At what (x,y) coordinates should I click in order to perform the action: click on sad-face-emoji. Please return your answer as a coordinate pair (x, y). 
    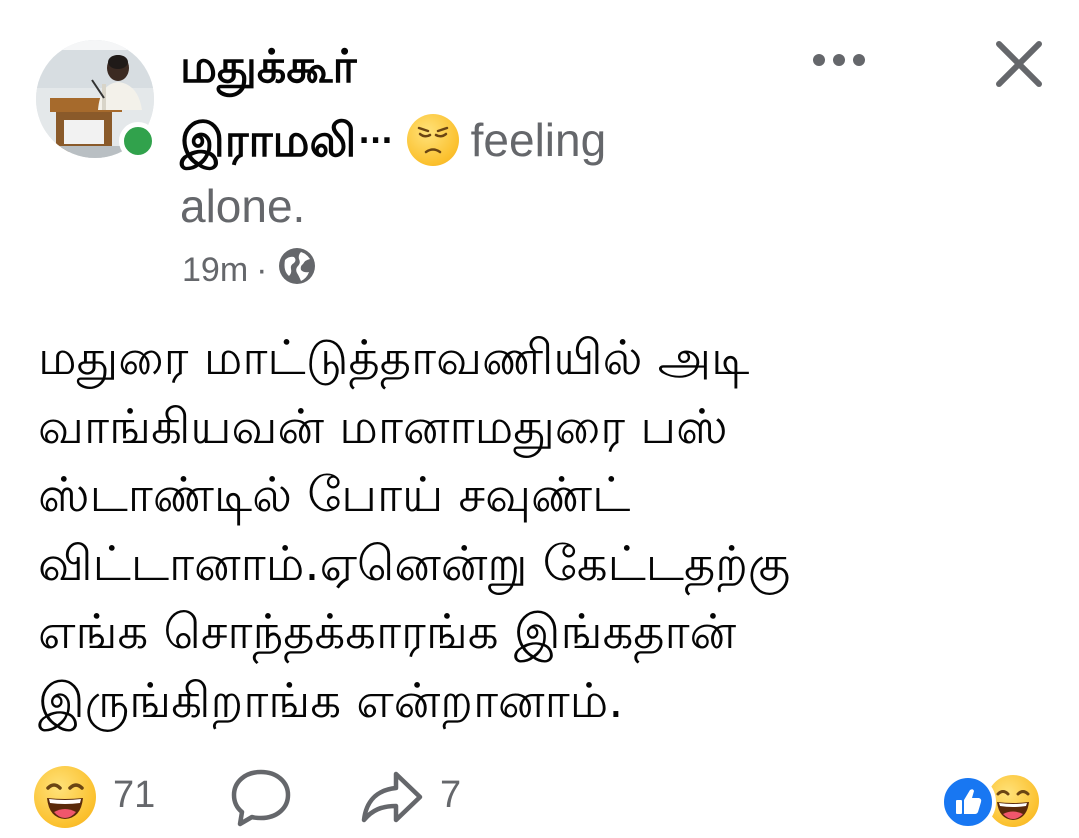
    Looking at the image, I should click on (432, 140).